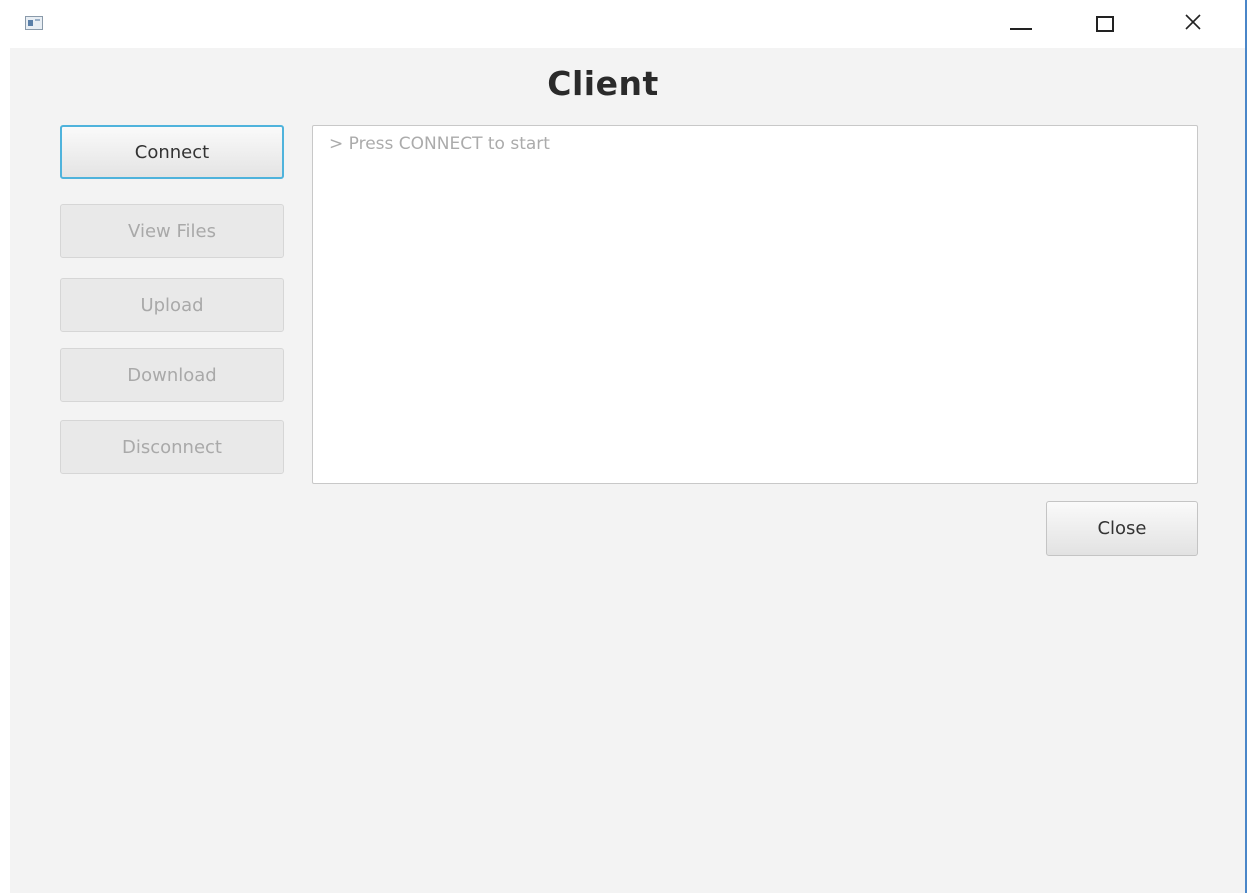 The height and width of the screenshot is (893, 1252). I want to click on title-bar, so click(622, 24).